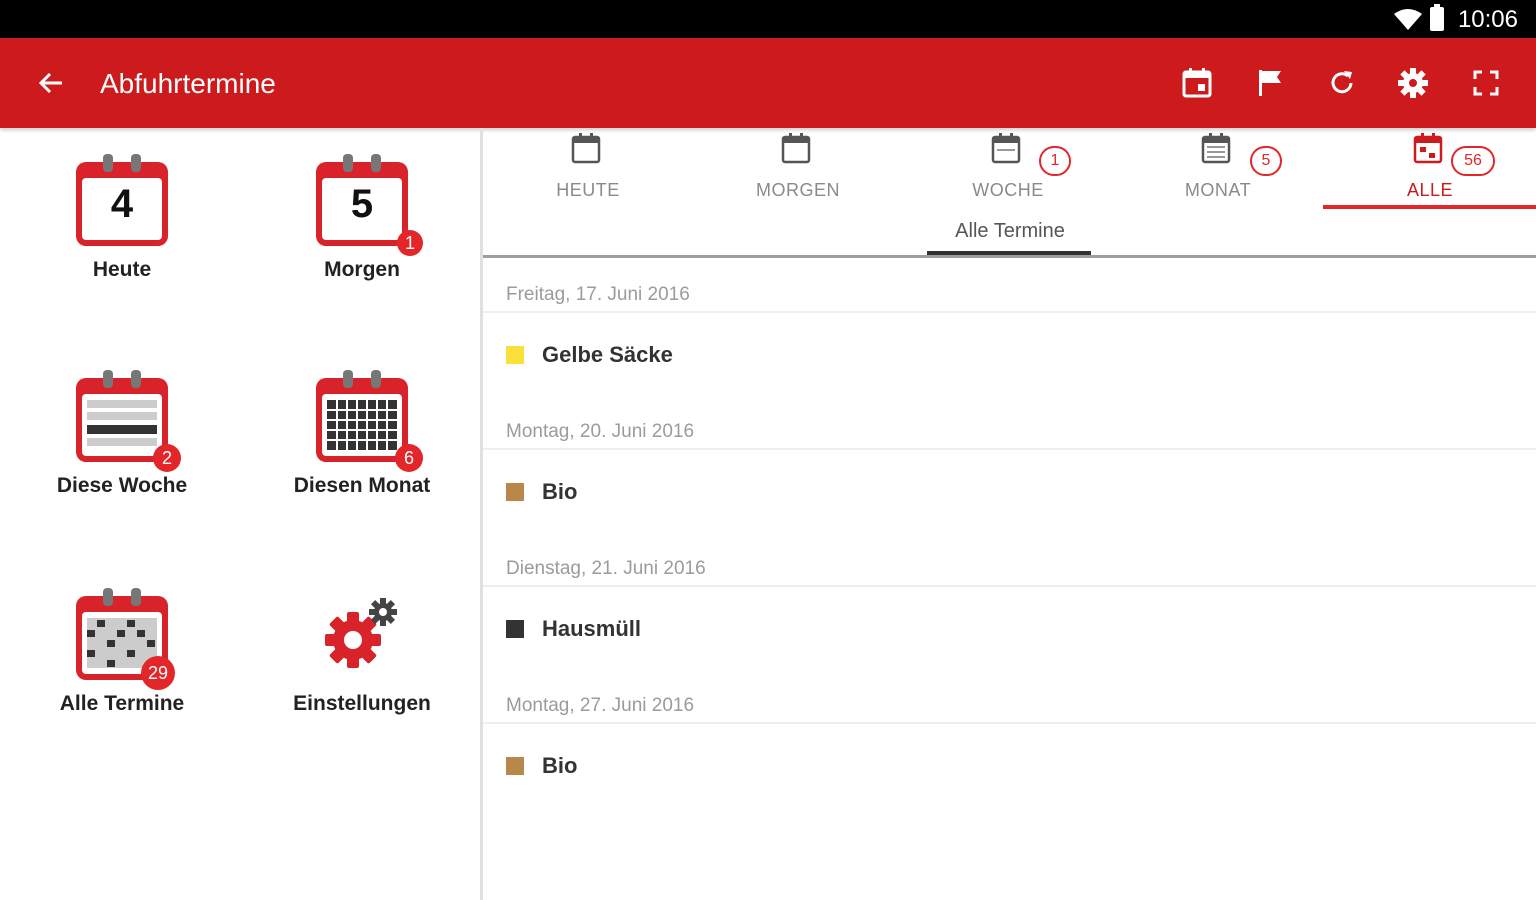 This screenshot has width=1536, height=900. I want to click on subtab-indicator, so click(1009, 253).